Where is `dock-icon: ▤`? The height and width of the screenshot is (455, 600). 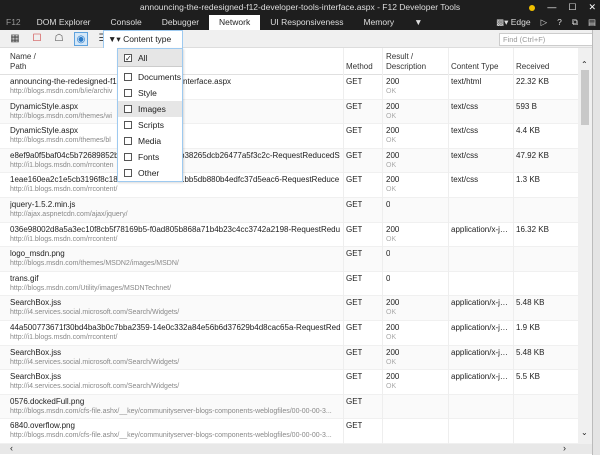 dock-icon: ▤ is located at coordinates (592, 22).